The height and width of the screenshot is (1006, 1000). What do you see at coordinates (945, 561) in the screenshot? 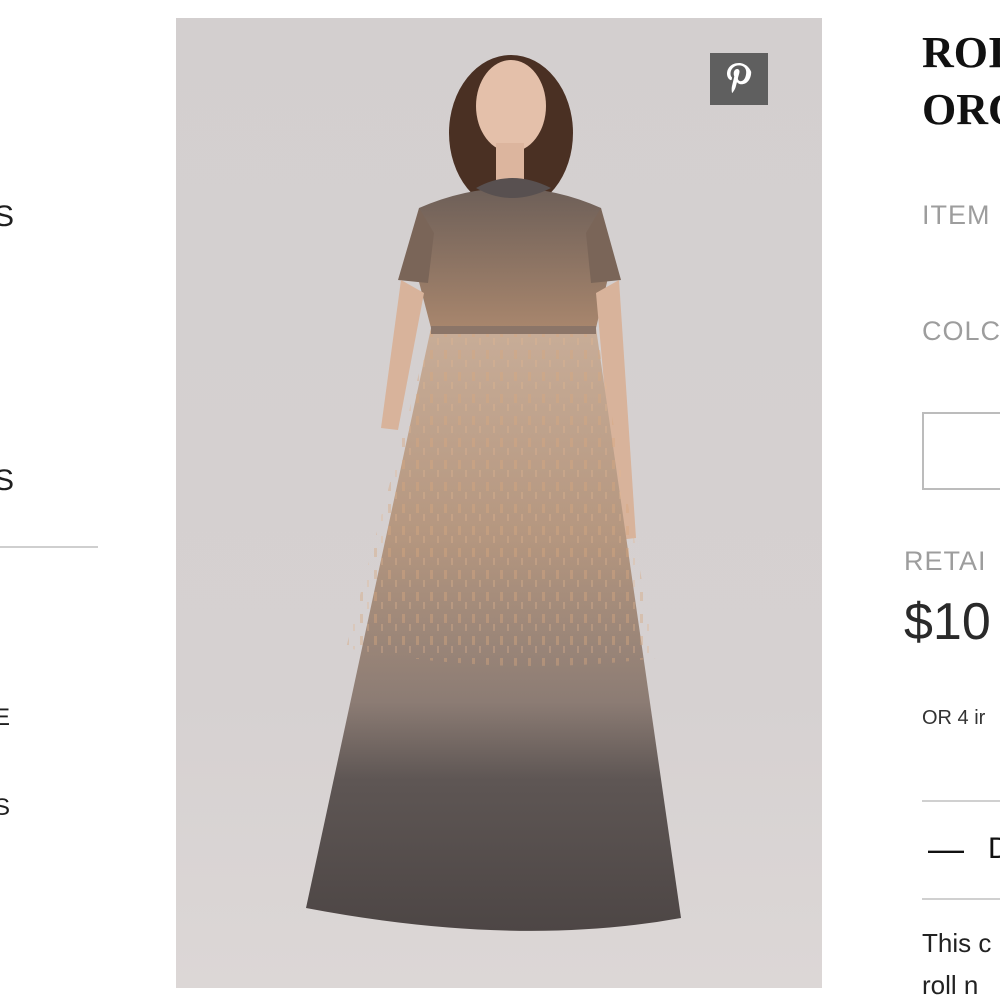
I see `retail-label: RETAI` at bounding box center [945, 561].